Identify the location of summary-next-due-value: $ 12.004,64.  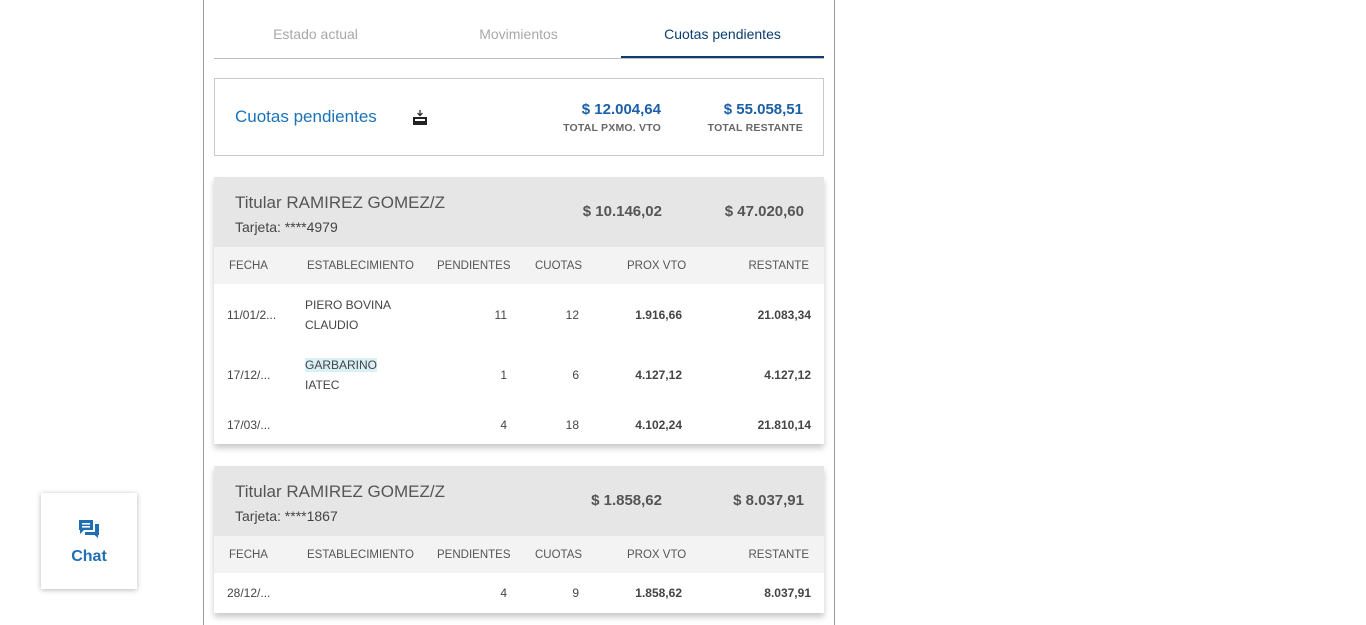
(621, 109).